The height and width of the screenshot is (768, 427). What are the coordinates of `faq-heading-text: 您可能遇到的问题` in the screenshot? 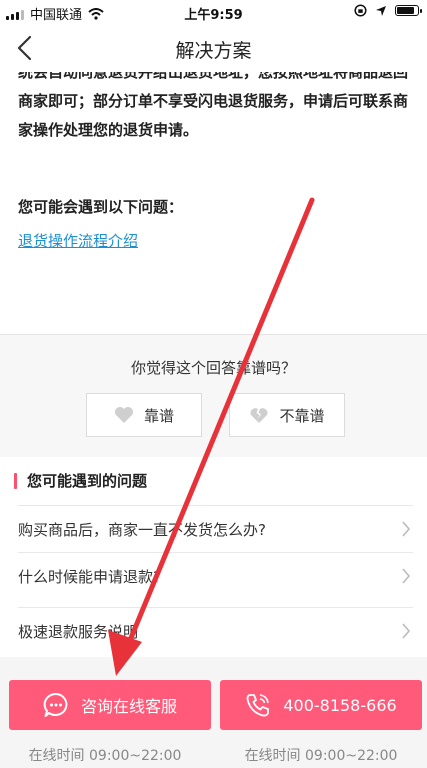 It's located at (87, 481).